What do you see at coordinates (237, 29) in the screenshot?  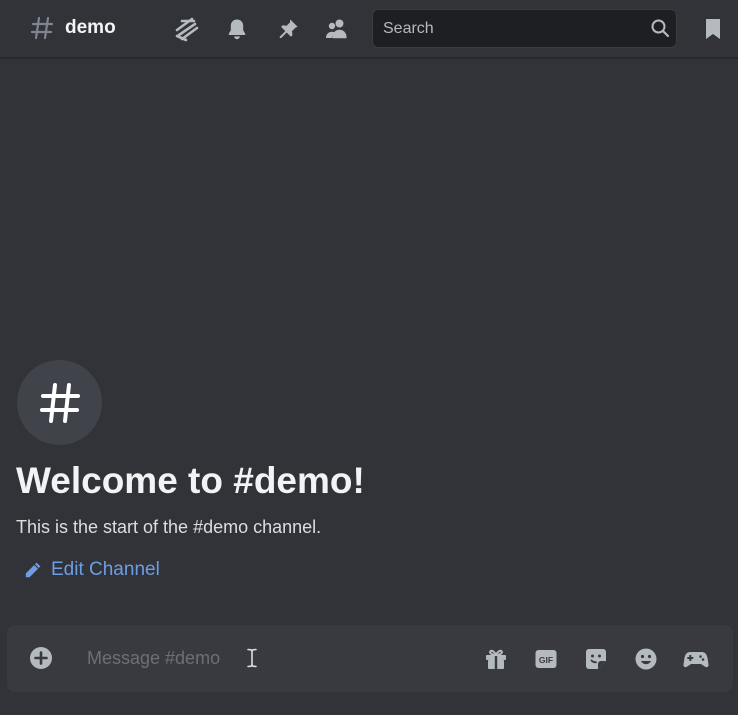 I see `bell-icon` at bounding box center [237, 29].